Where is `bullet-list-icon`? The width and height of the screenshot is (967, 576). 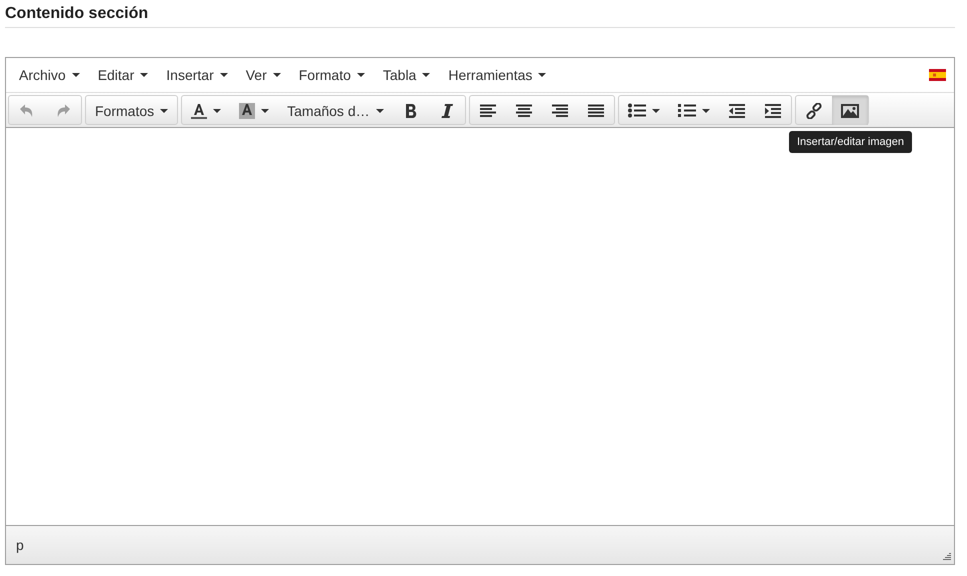
bullet-list-icon is located at coordinates (637, 110).